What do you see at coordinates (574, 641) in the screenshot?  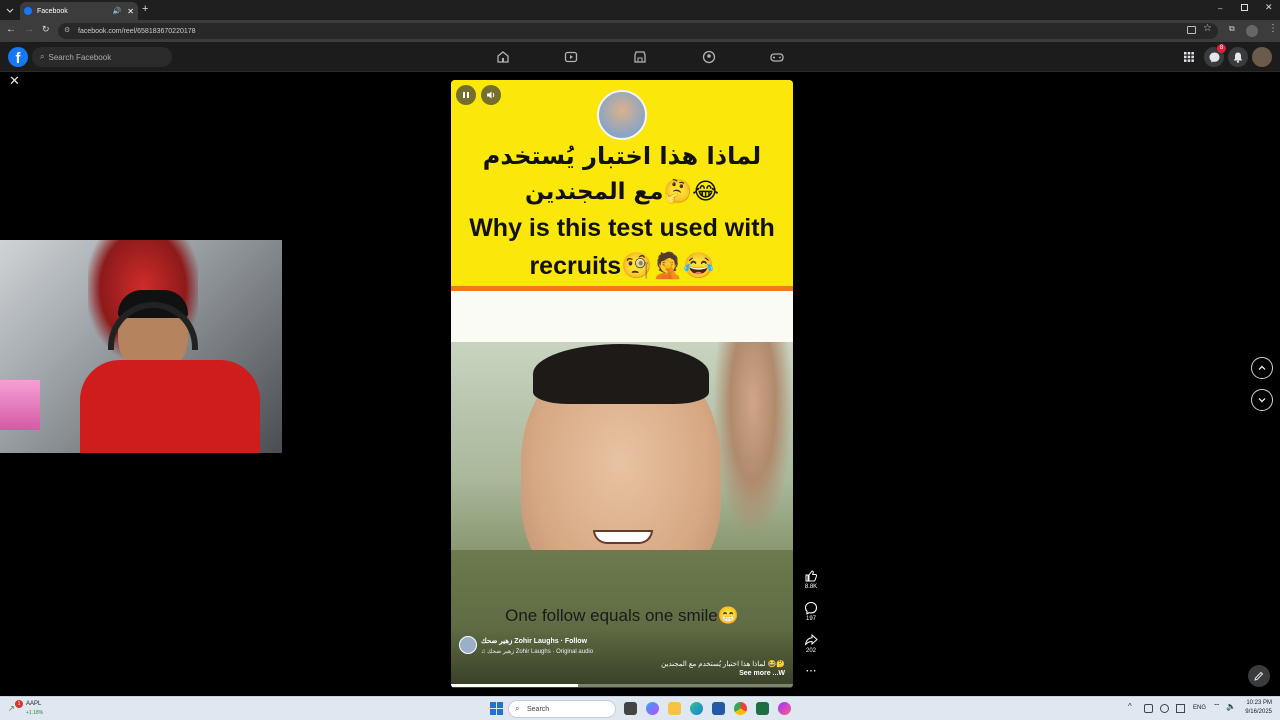 I see `follow-link: · Follow` at bounding box center [574, 641].